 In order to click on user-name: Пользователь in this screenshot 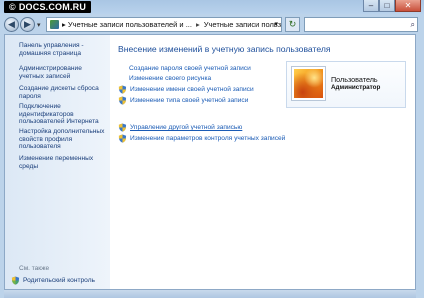, I will do `click(354, 79)`.